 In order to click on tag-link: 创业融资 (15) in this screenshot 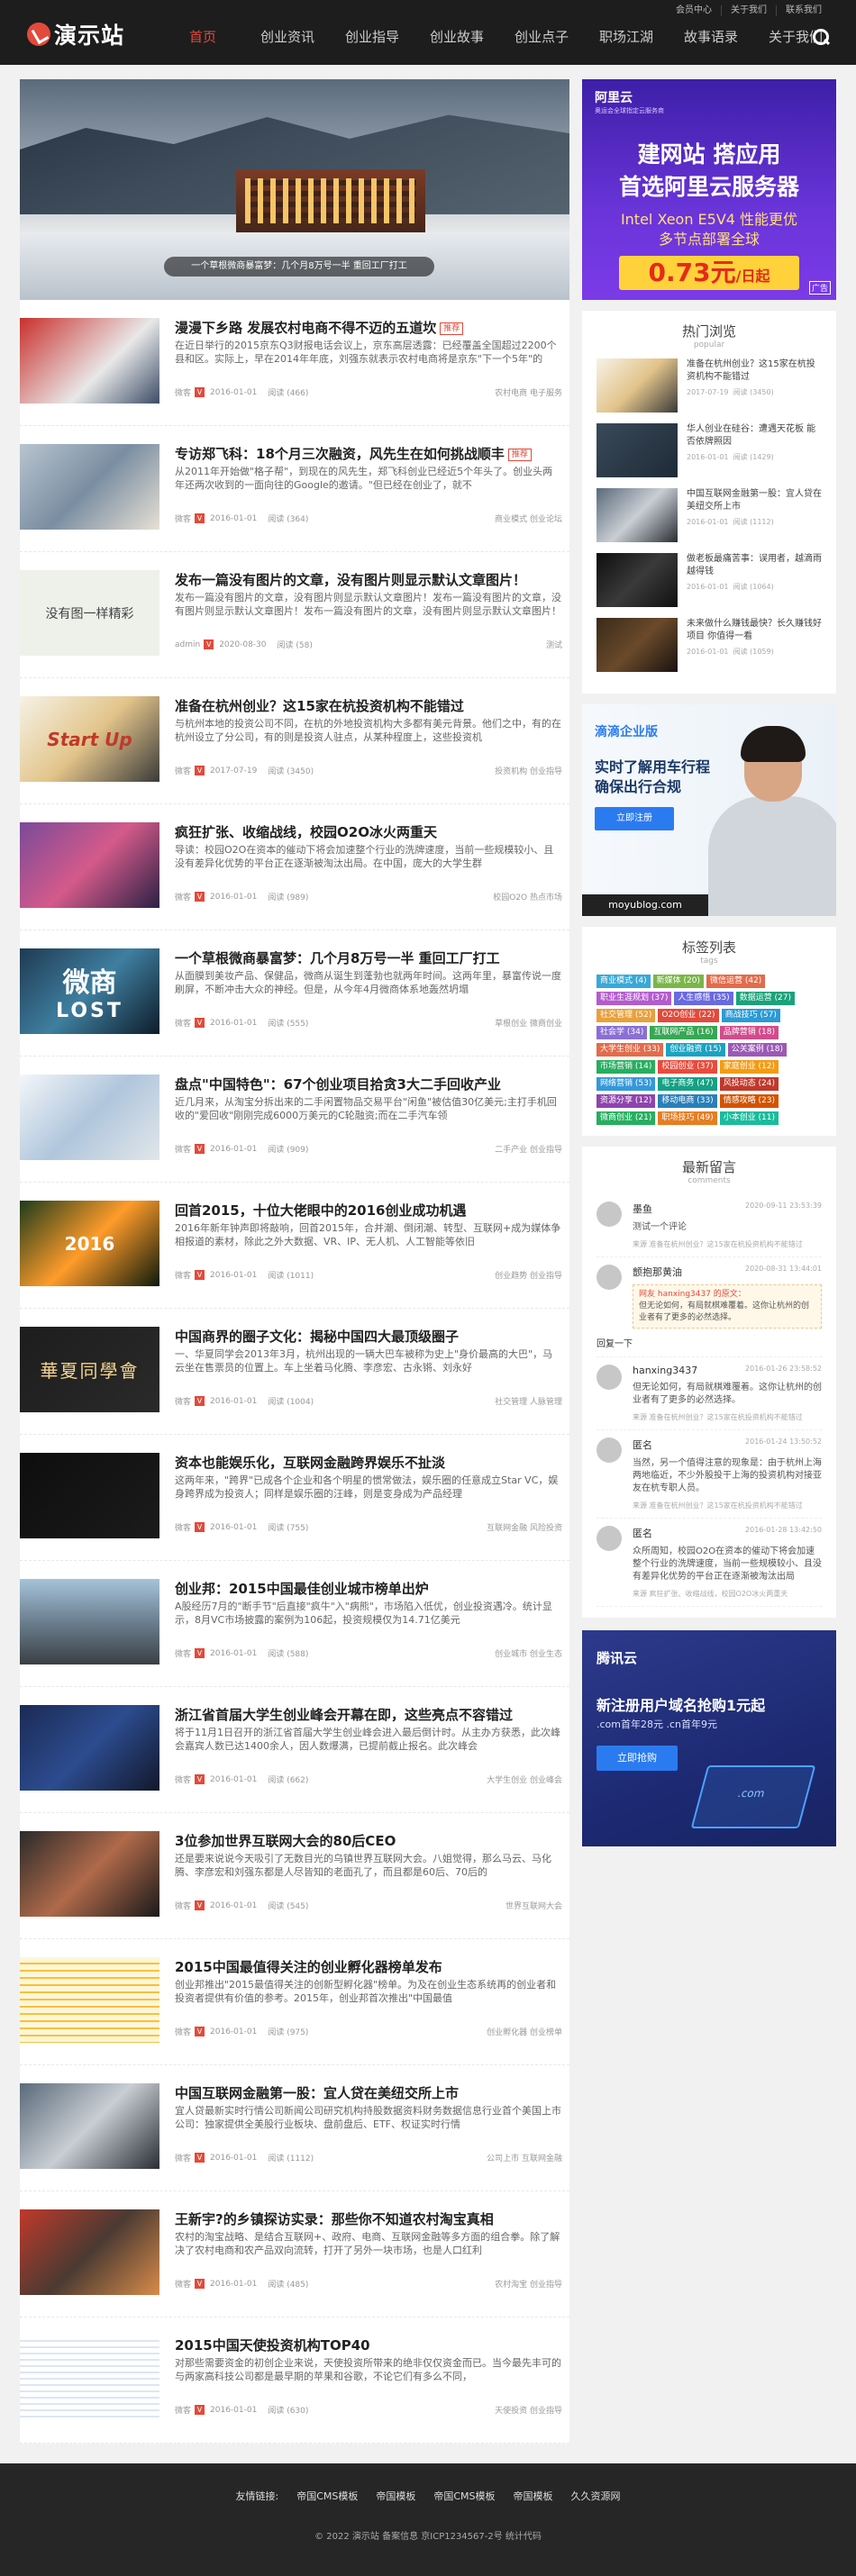, I will do `click(696, 1050)`.